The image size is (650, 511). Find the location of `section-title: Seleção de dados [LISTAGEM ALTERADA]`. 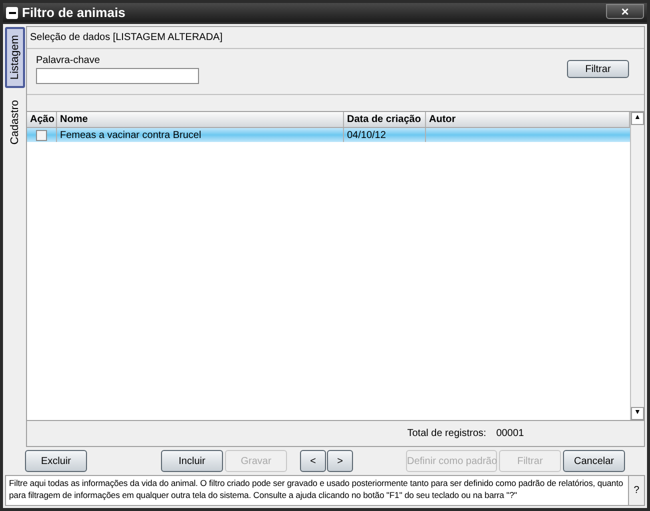

section-title: Seleção de dados [LISTAGEM ALTERADA] is located at coordinates (335, 38).